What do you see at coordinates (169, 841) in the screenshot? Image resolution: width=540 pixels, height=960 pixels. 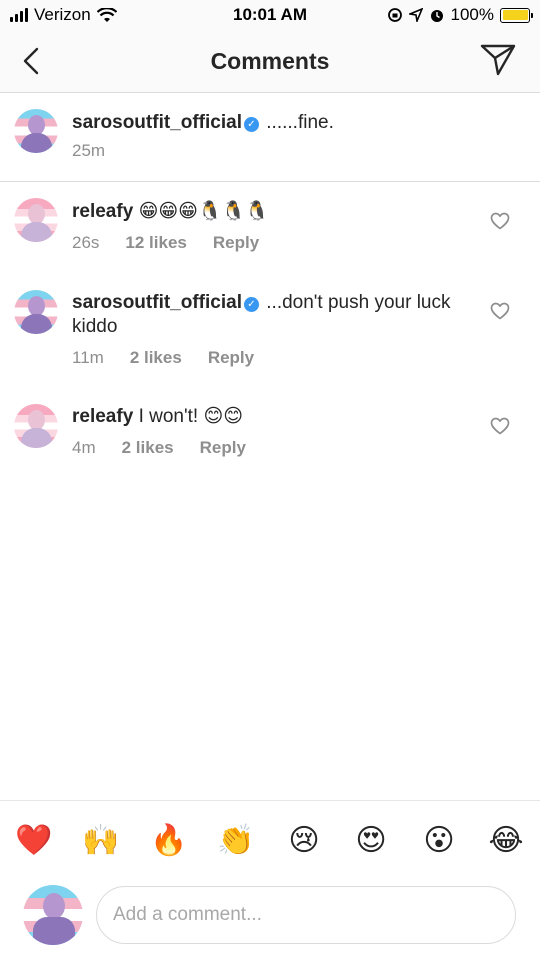 I see `emoji-fire-icon: 🔥` at bounding box center [169, 841].